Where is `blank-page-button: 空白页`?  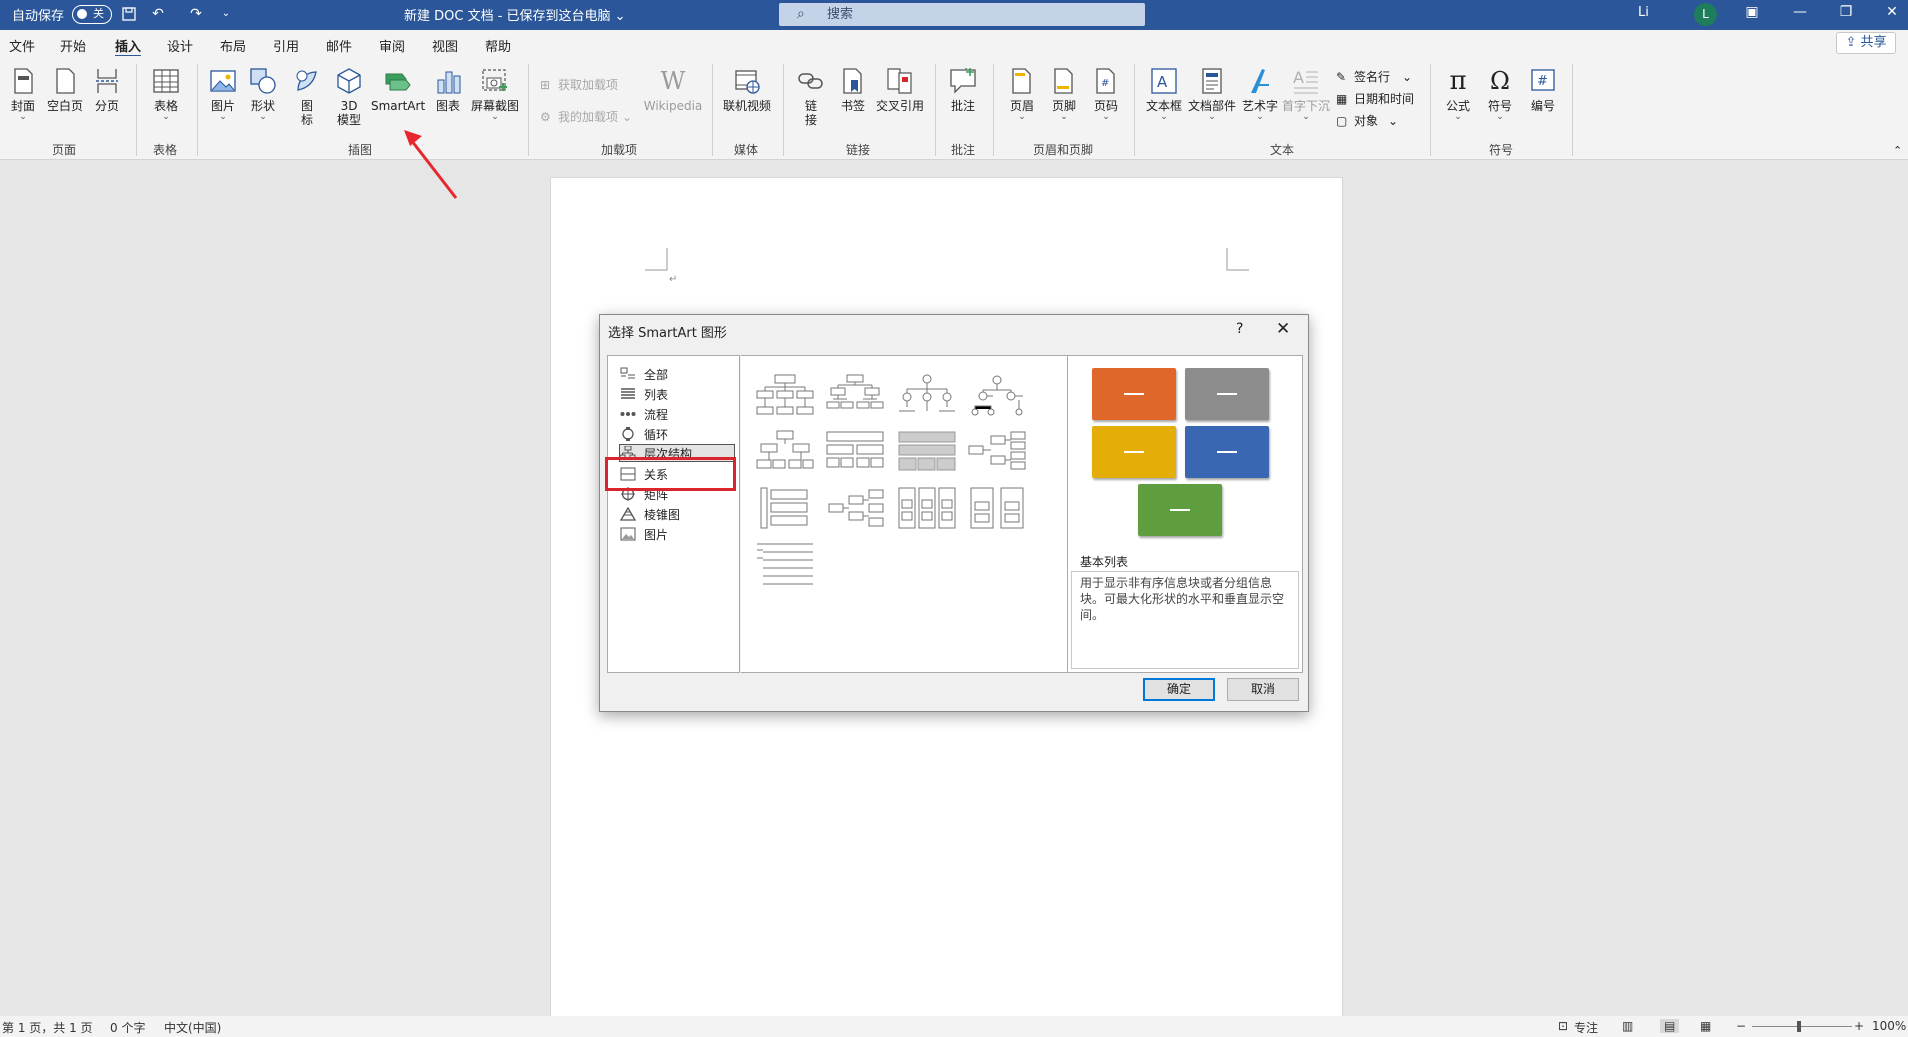
blank-page-button: 空白页 is located at coordinates (65, 89).